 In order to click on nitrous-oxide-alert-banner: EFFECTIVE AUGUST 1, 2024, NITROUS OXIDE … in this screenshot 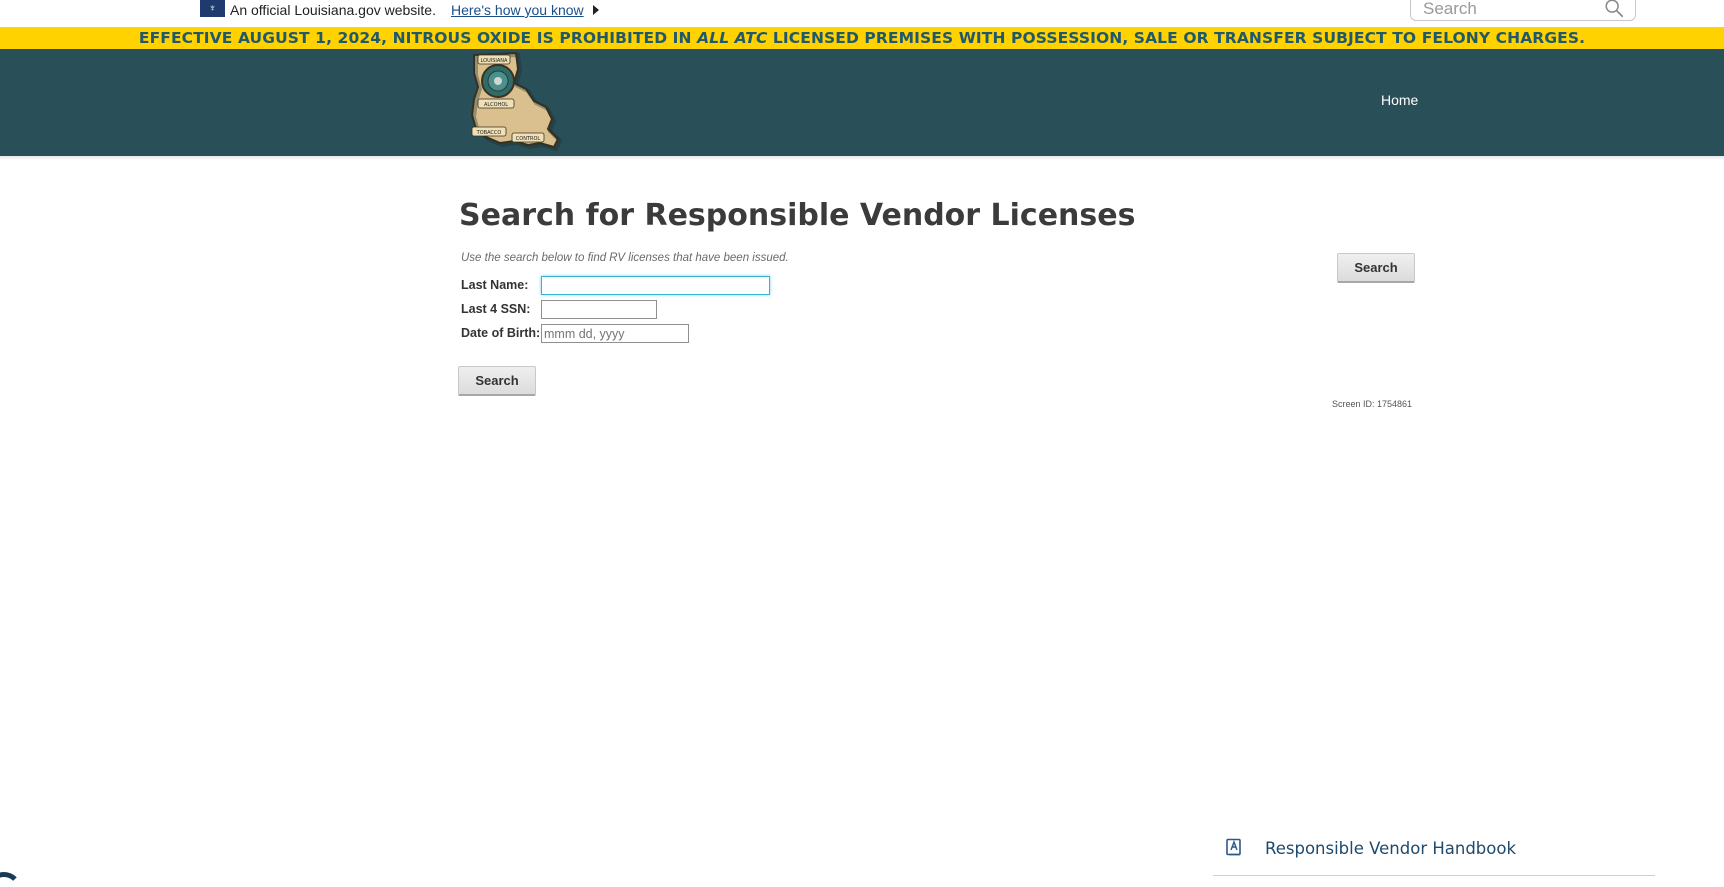, I will do `click(862, 38)`.